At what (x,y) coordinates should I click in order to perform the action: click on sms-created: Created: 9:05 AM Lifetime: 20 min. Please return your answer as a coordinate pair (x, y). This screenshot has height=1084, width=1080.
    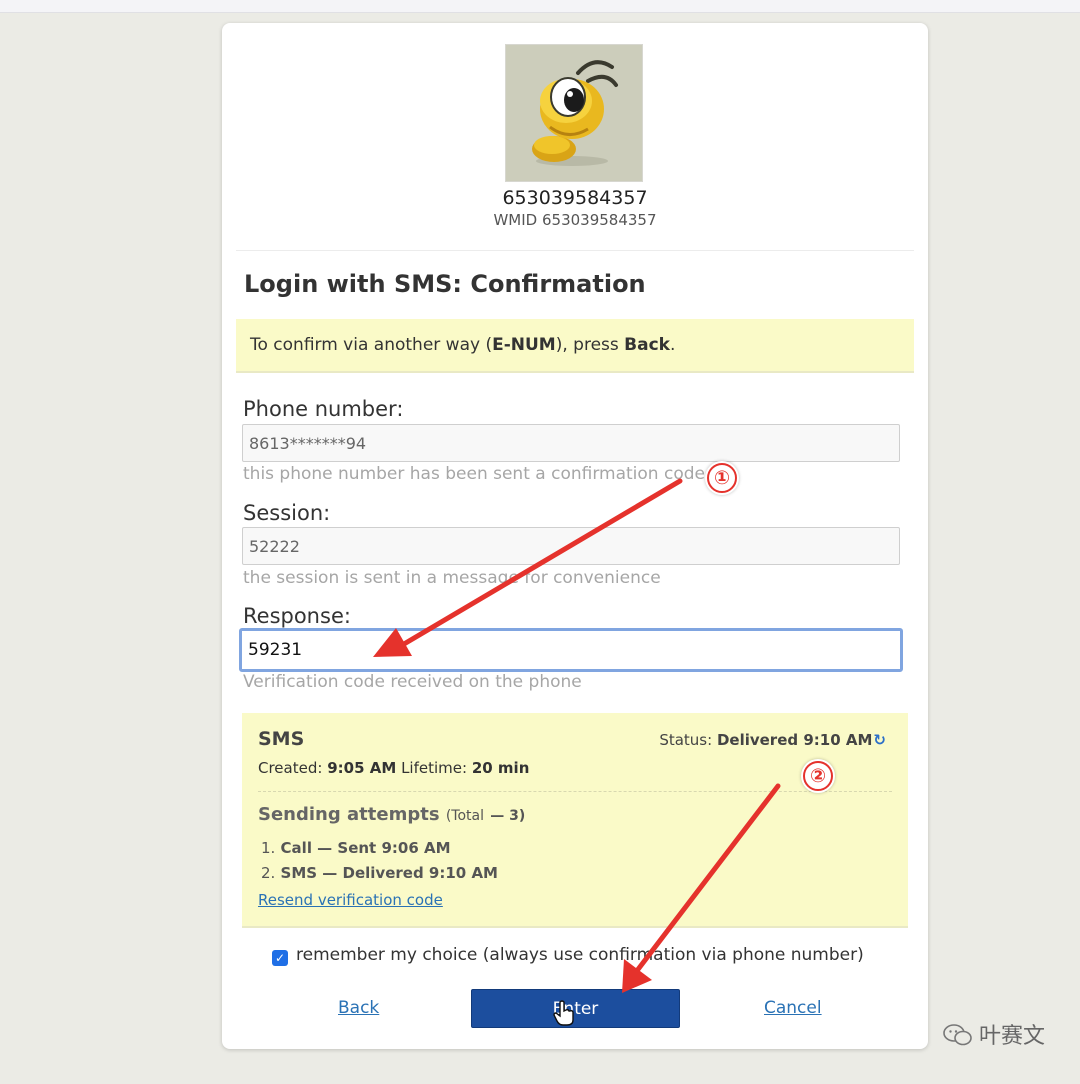
    Looking at the image, I should click on (393, 768).